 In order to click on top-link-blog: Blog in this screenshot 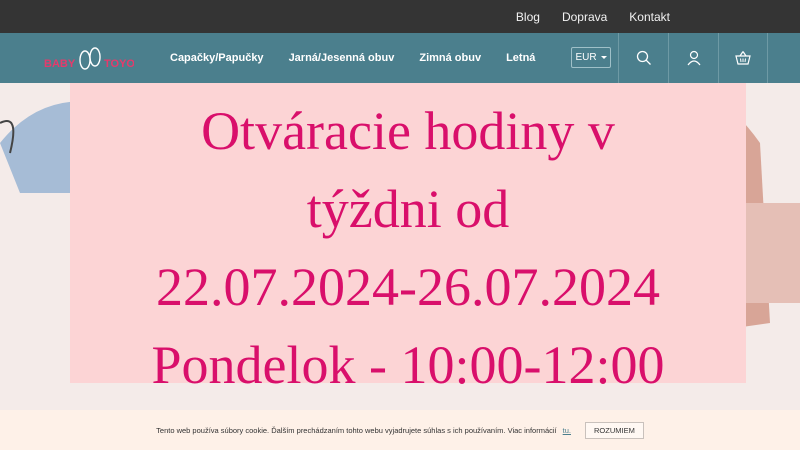, I will do `click(528, 17)`.